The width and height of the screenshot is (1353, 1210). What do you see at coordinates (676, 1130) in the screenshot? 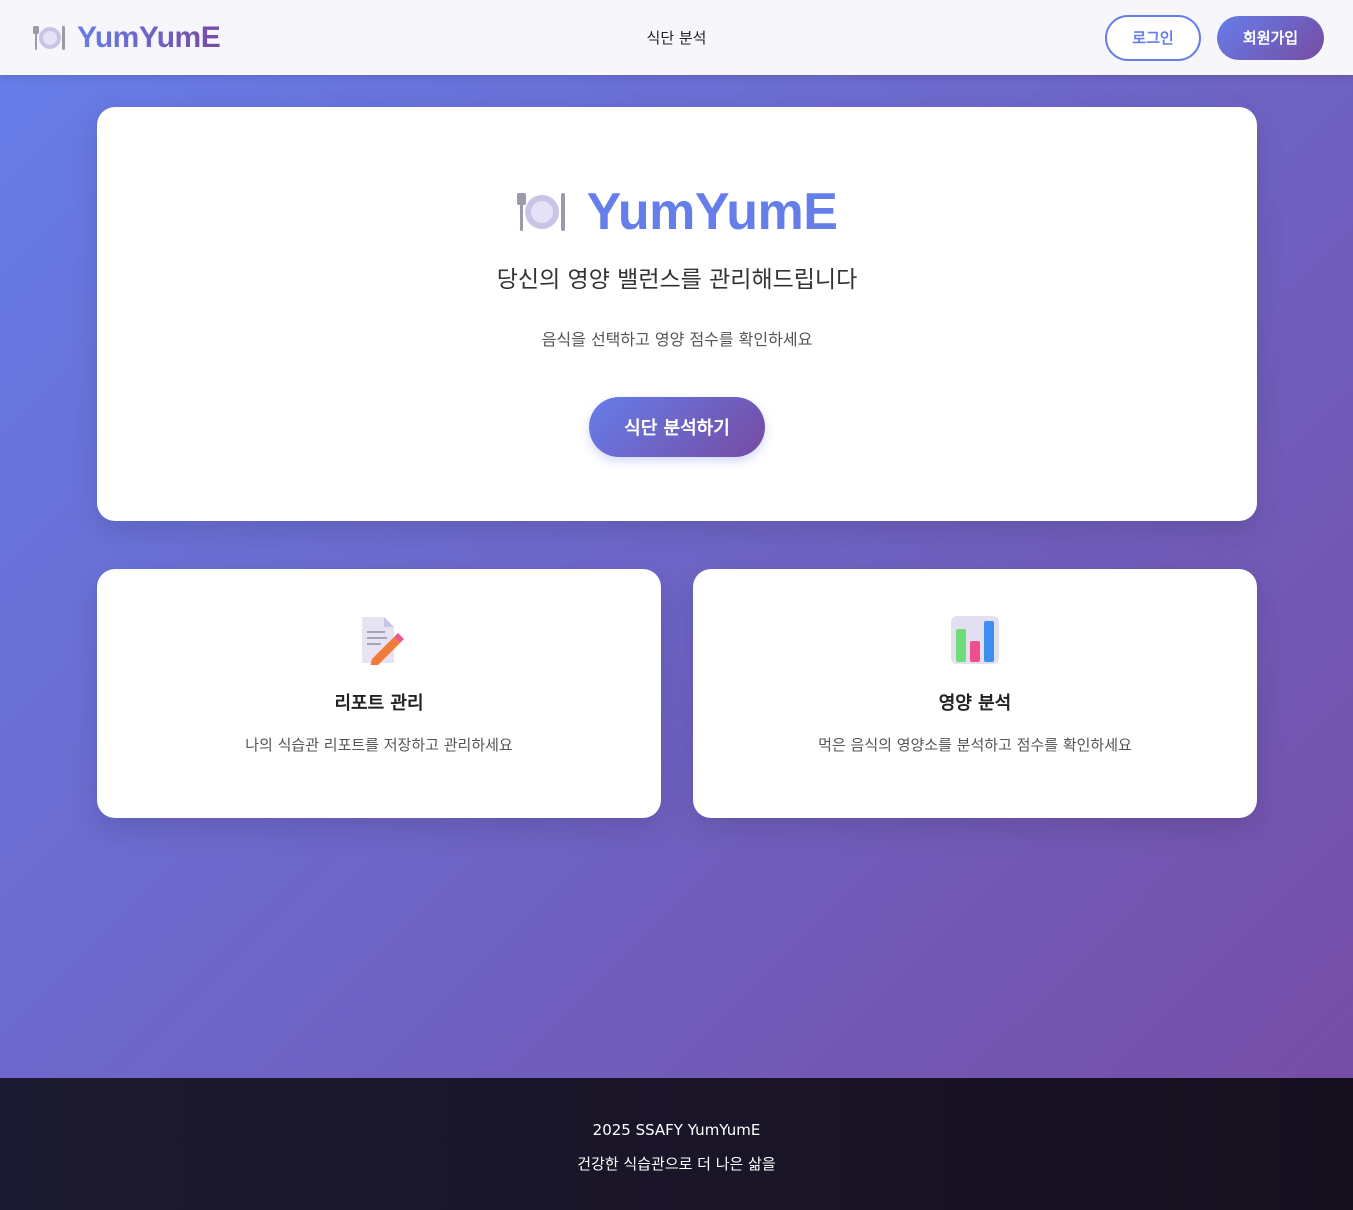
I see `footer-copyright: 2025 SSAFY YumYumE` at bounding box center [676, 1130].